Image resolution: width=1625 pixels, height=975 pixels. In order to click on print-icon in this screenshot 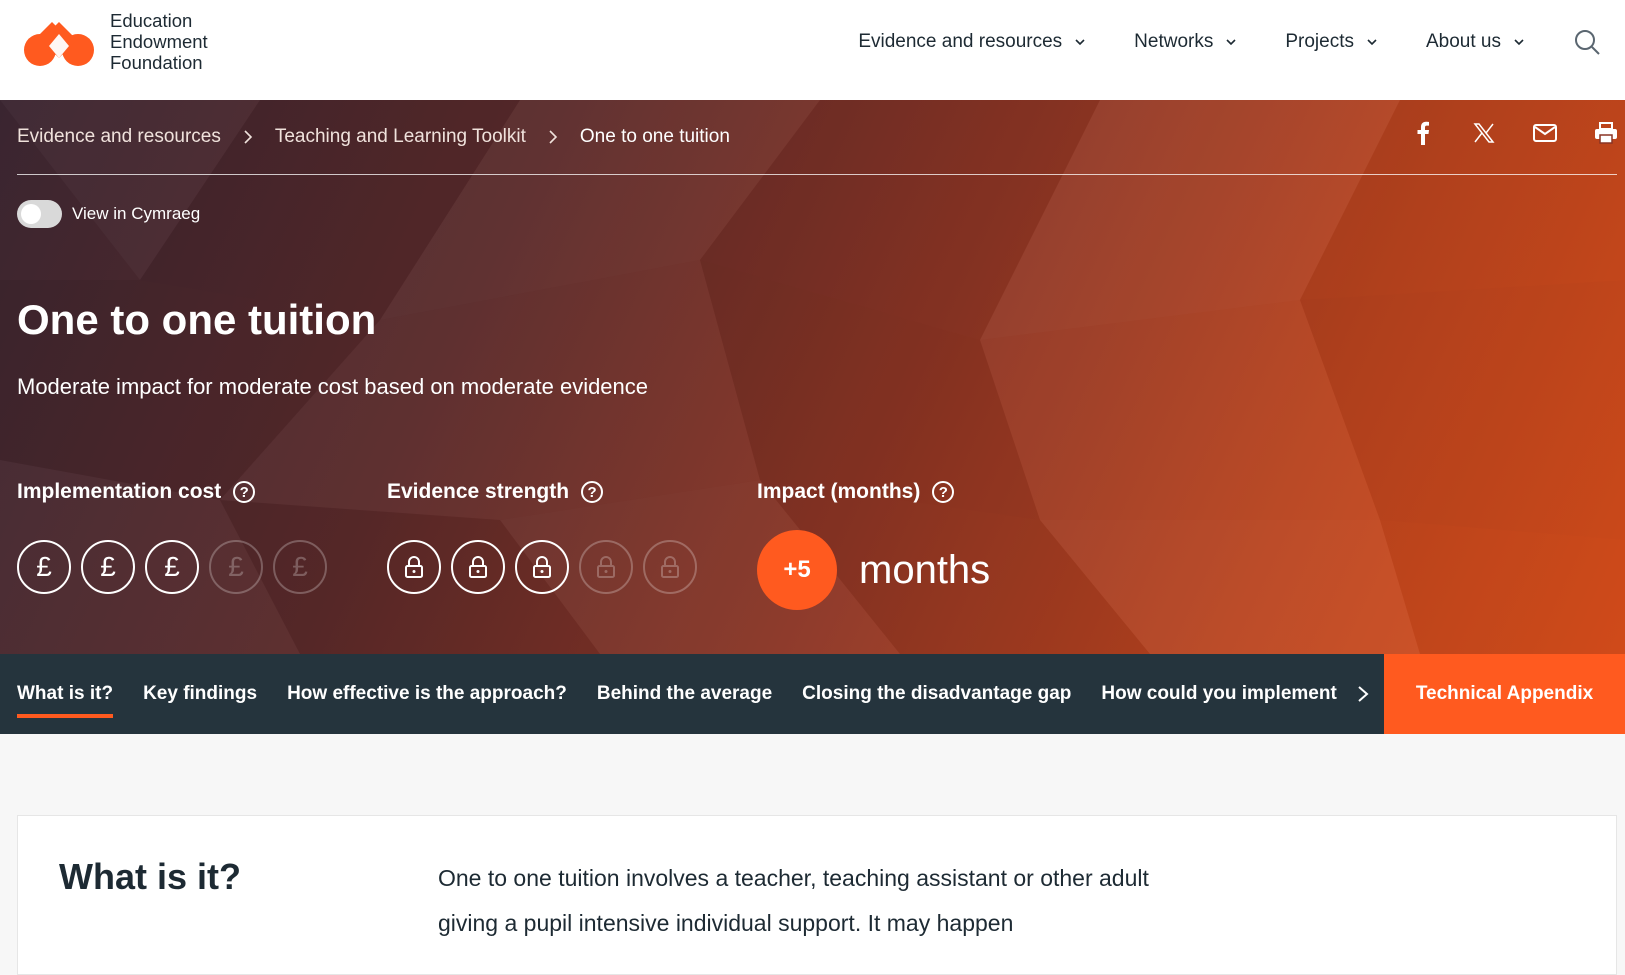, I will do `click(1606, 133)`.